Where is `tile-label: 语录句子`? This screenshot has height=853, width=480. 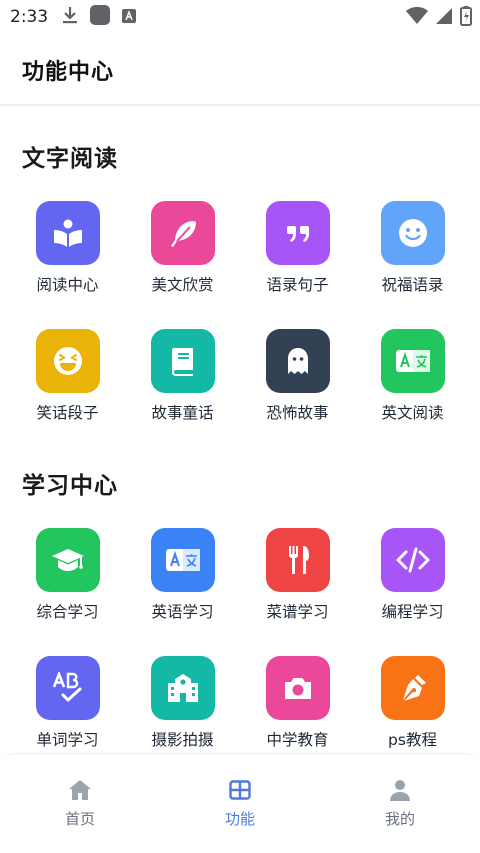
tile-label: 语录句子 is located at coordinates (297, 285).